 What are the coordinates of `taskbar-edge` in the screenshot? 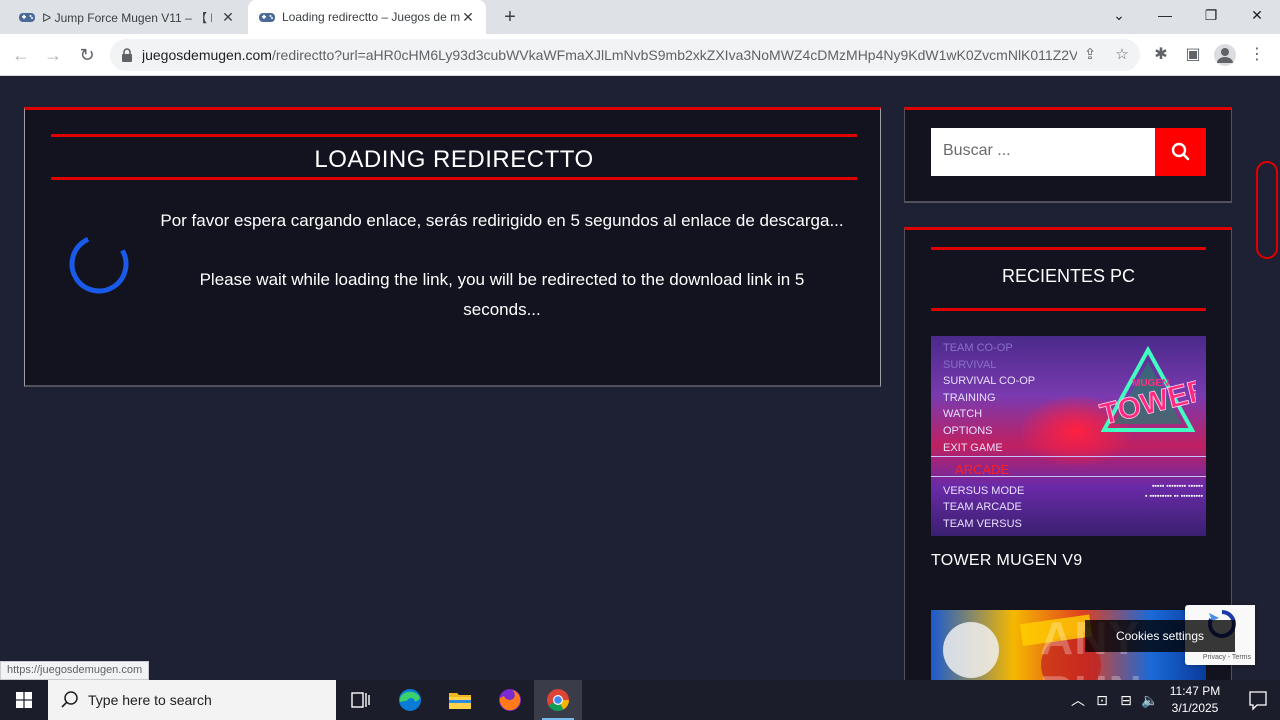 It's located at (410, 700).